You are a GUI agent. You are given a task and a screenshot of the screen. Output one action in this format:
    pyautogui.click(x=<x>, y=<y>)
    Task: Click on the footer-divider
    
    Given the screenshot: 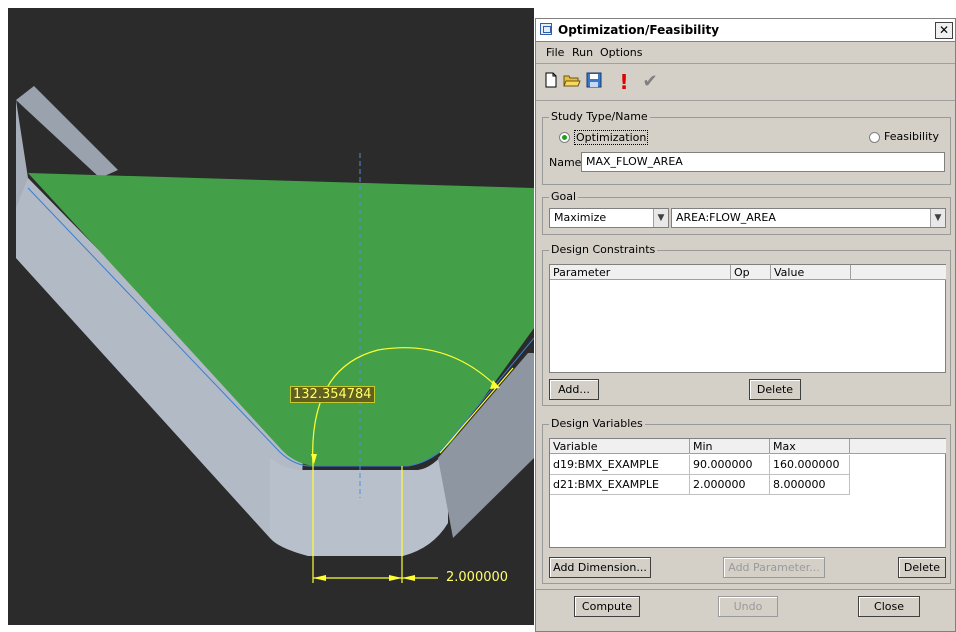 What is the action you would take?
    pyautogui.click(x=745, y=589)
    